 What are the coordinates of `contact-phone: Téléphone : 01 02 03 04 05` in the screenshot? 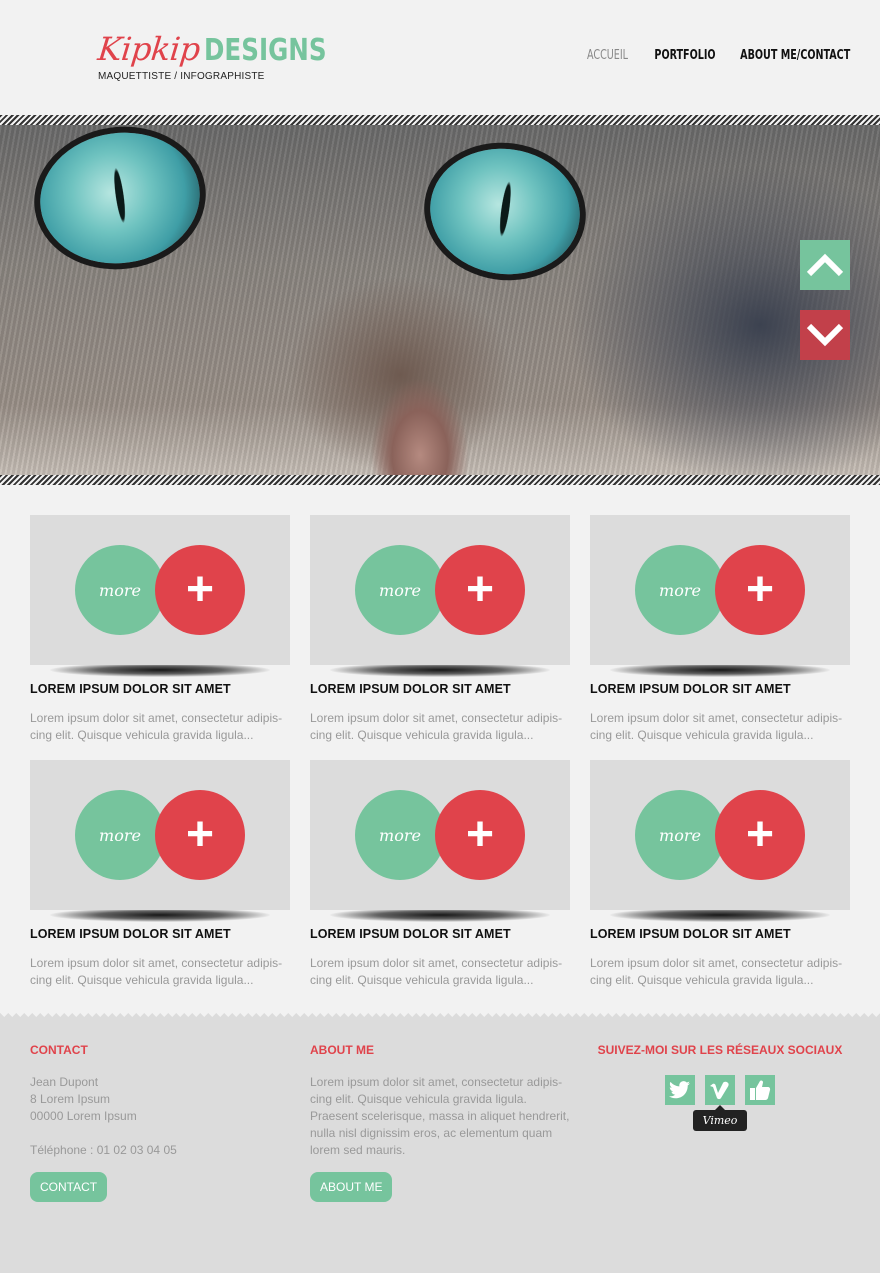 It's located at (103, 1150).